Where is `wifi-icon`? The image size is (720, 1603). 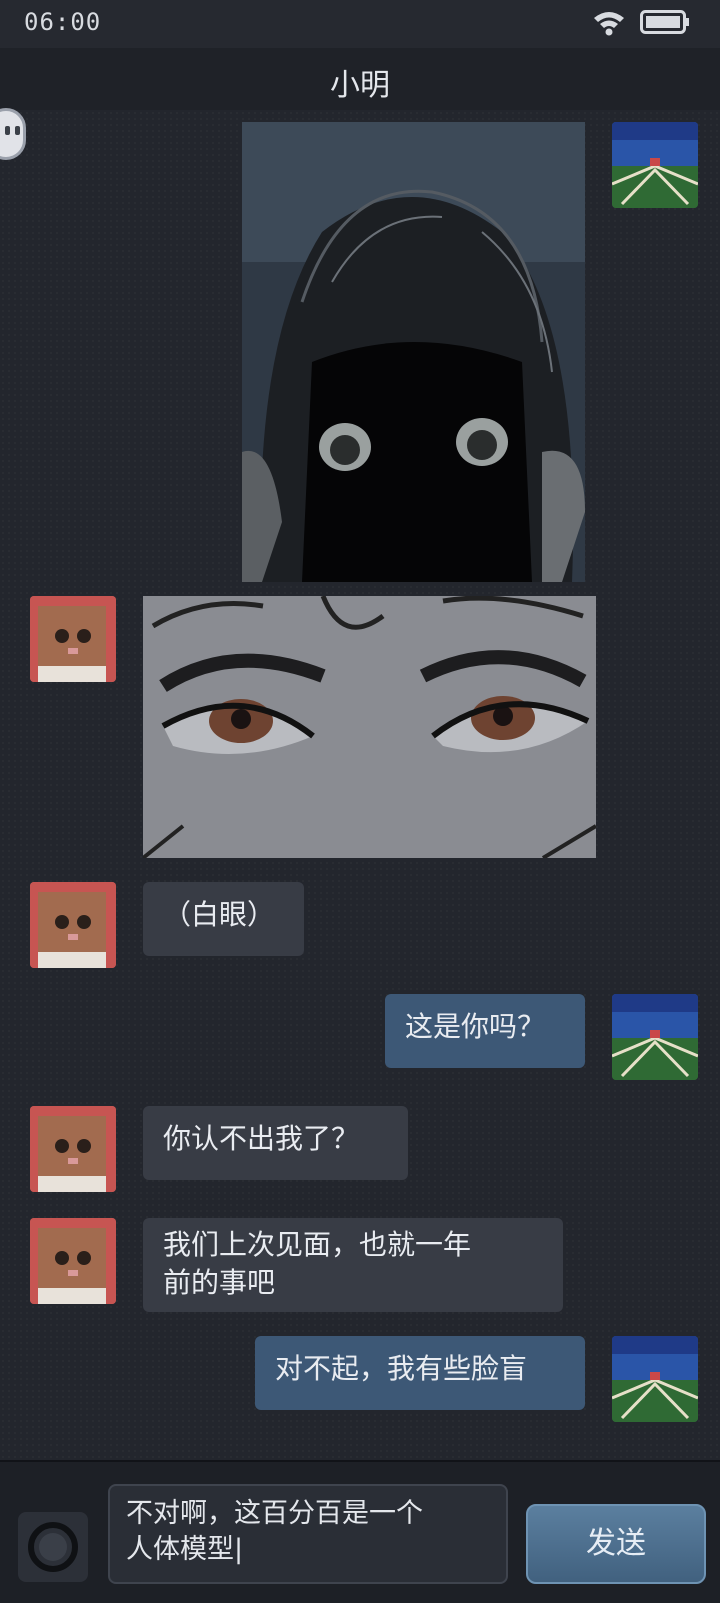 wifi-icon is located at coordinates (609, 24).